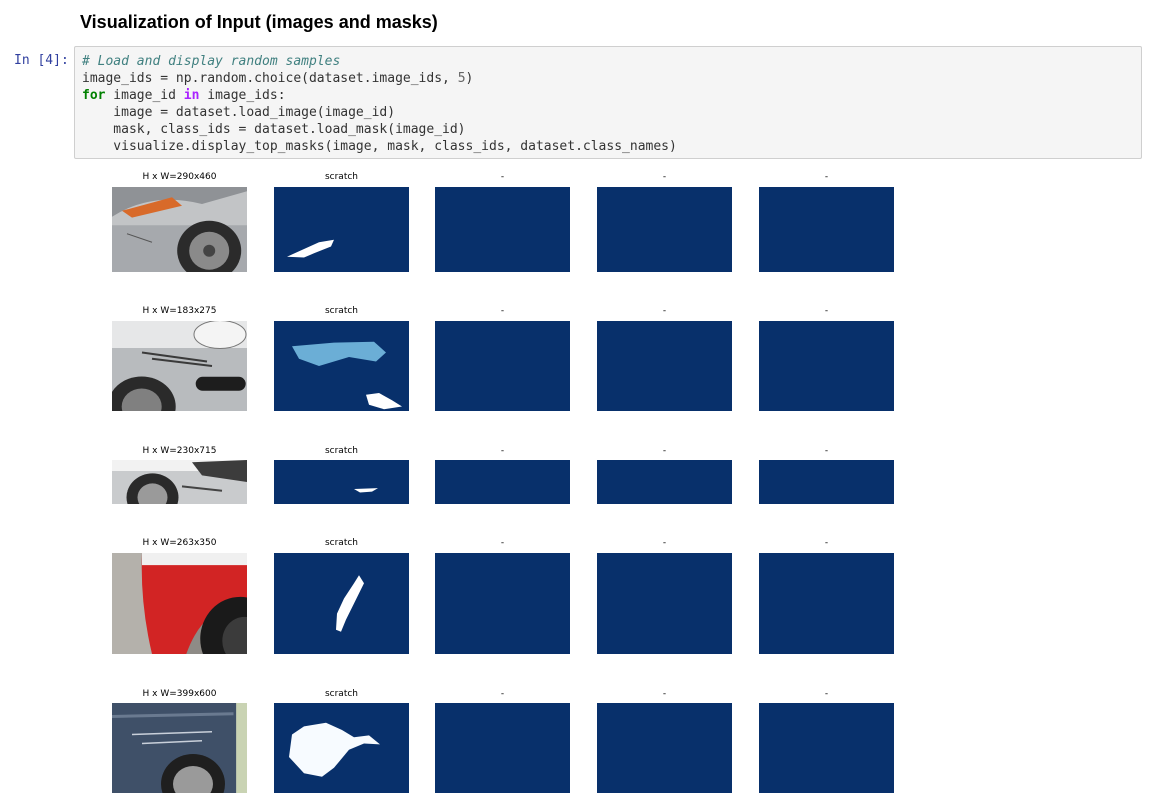  I want to click on code-line: for image_id in image_ids:, so click(611, 95).